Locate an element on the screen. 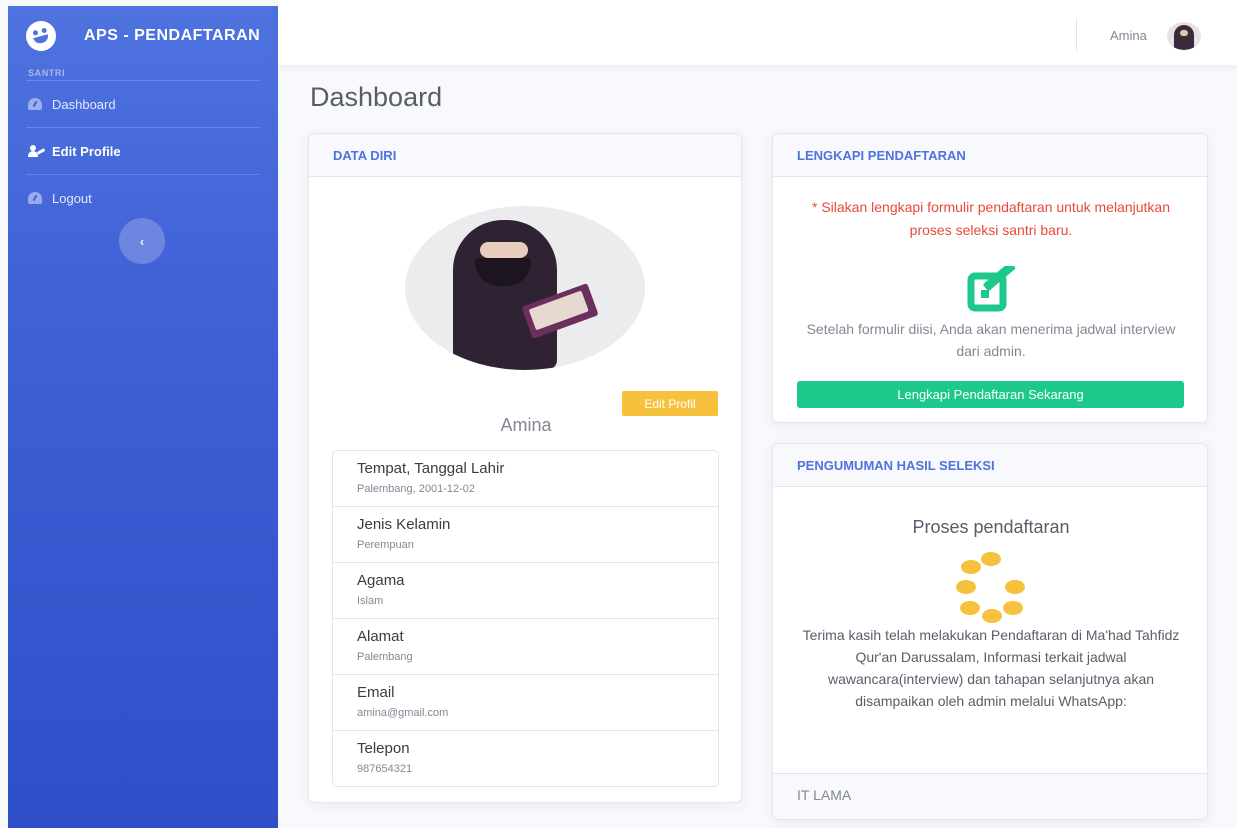  list-item: Agama Islam is located at coordinates (525, 591).